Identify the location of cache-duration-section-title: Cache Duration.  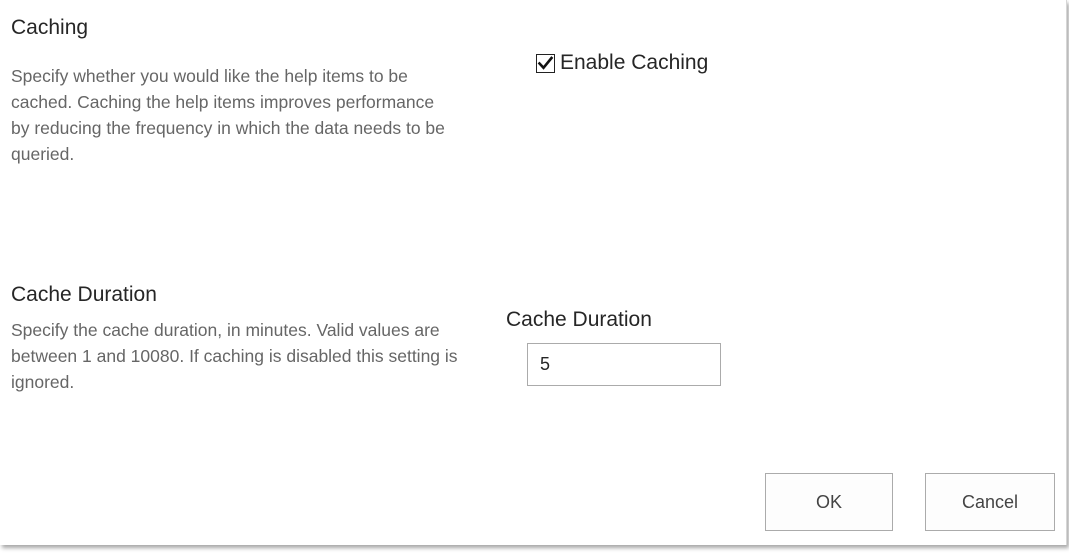
(84, 294).